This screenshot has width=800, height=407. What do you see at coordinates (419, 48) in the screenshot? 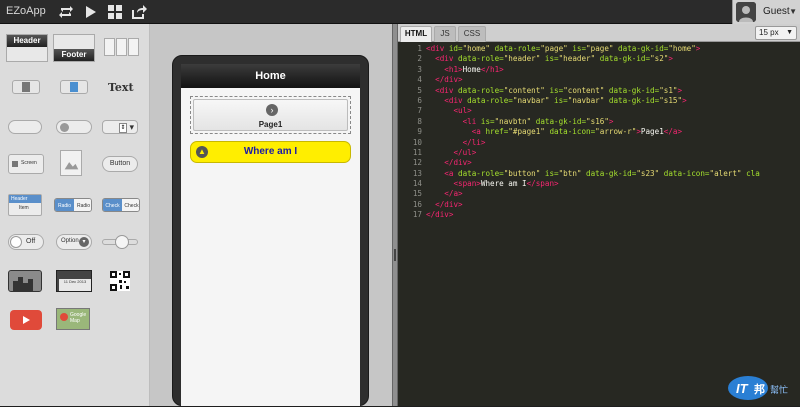
I see `line-number: 1` at bounding box center [419, 48].